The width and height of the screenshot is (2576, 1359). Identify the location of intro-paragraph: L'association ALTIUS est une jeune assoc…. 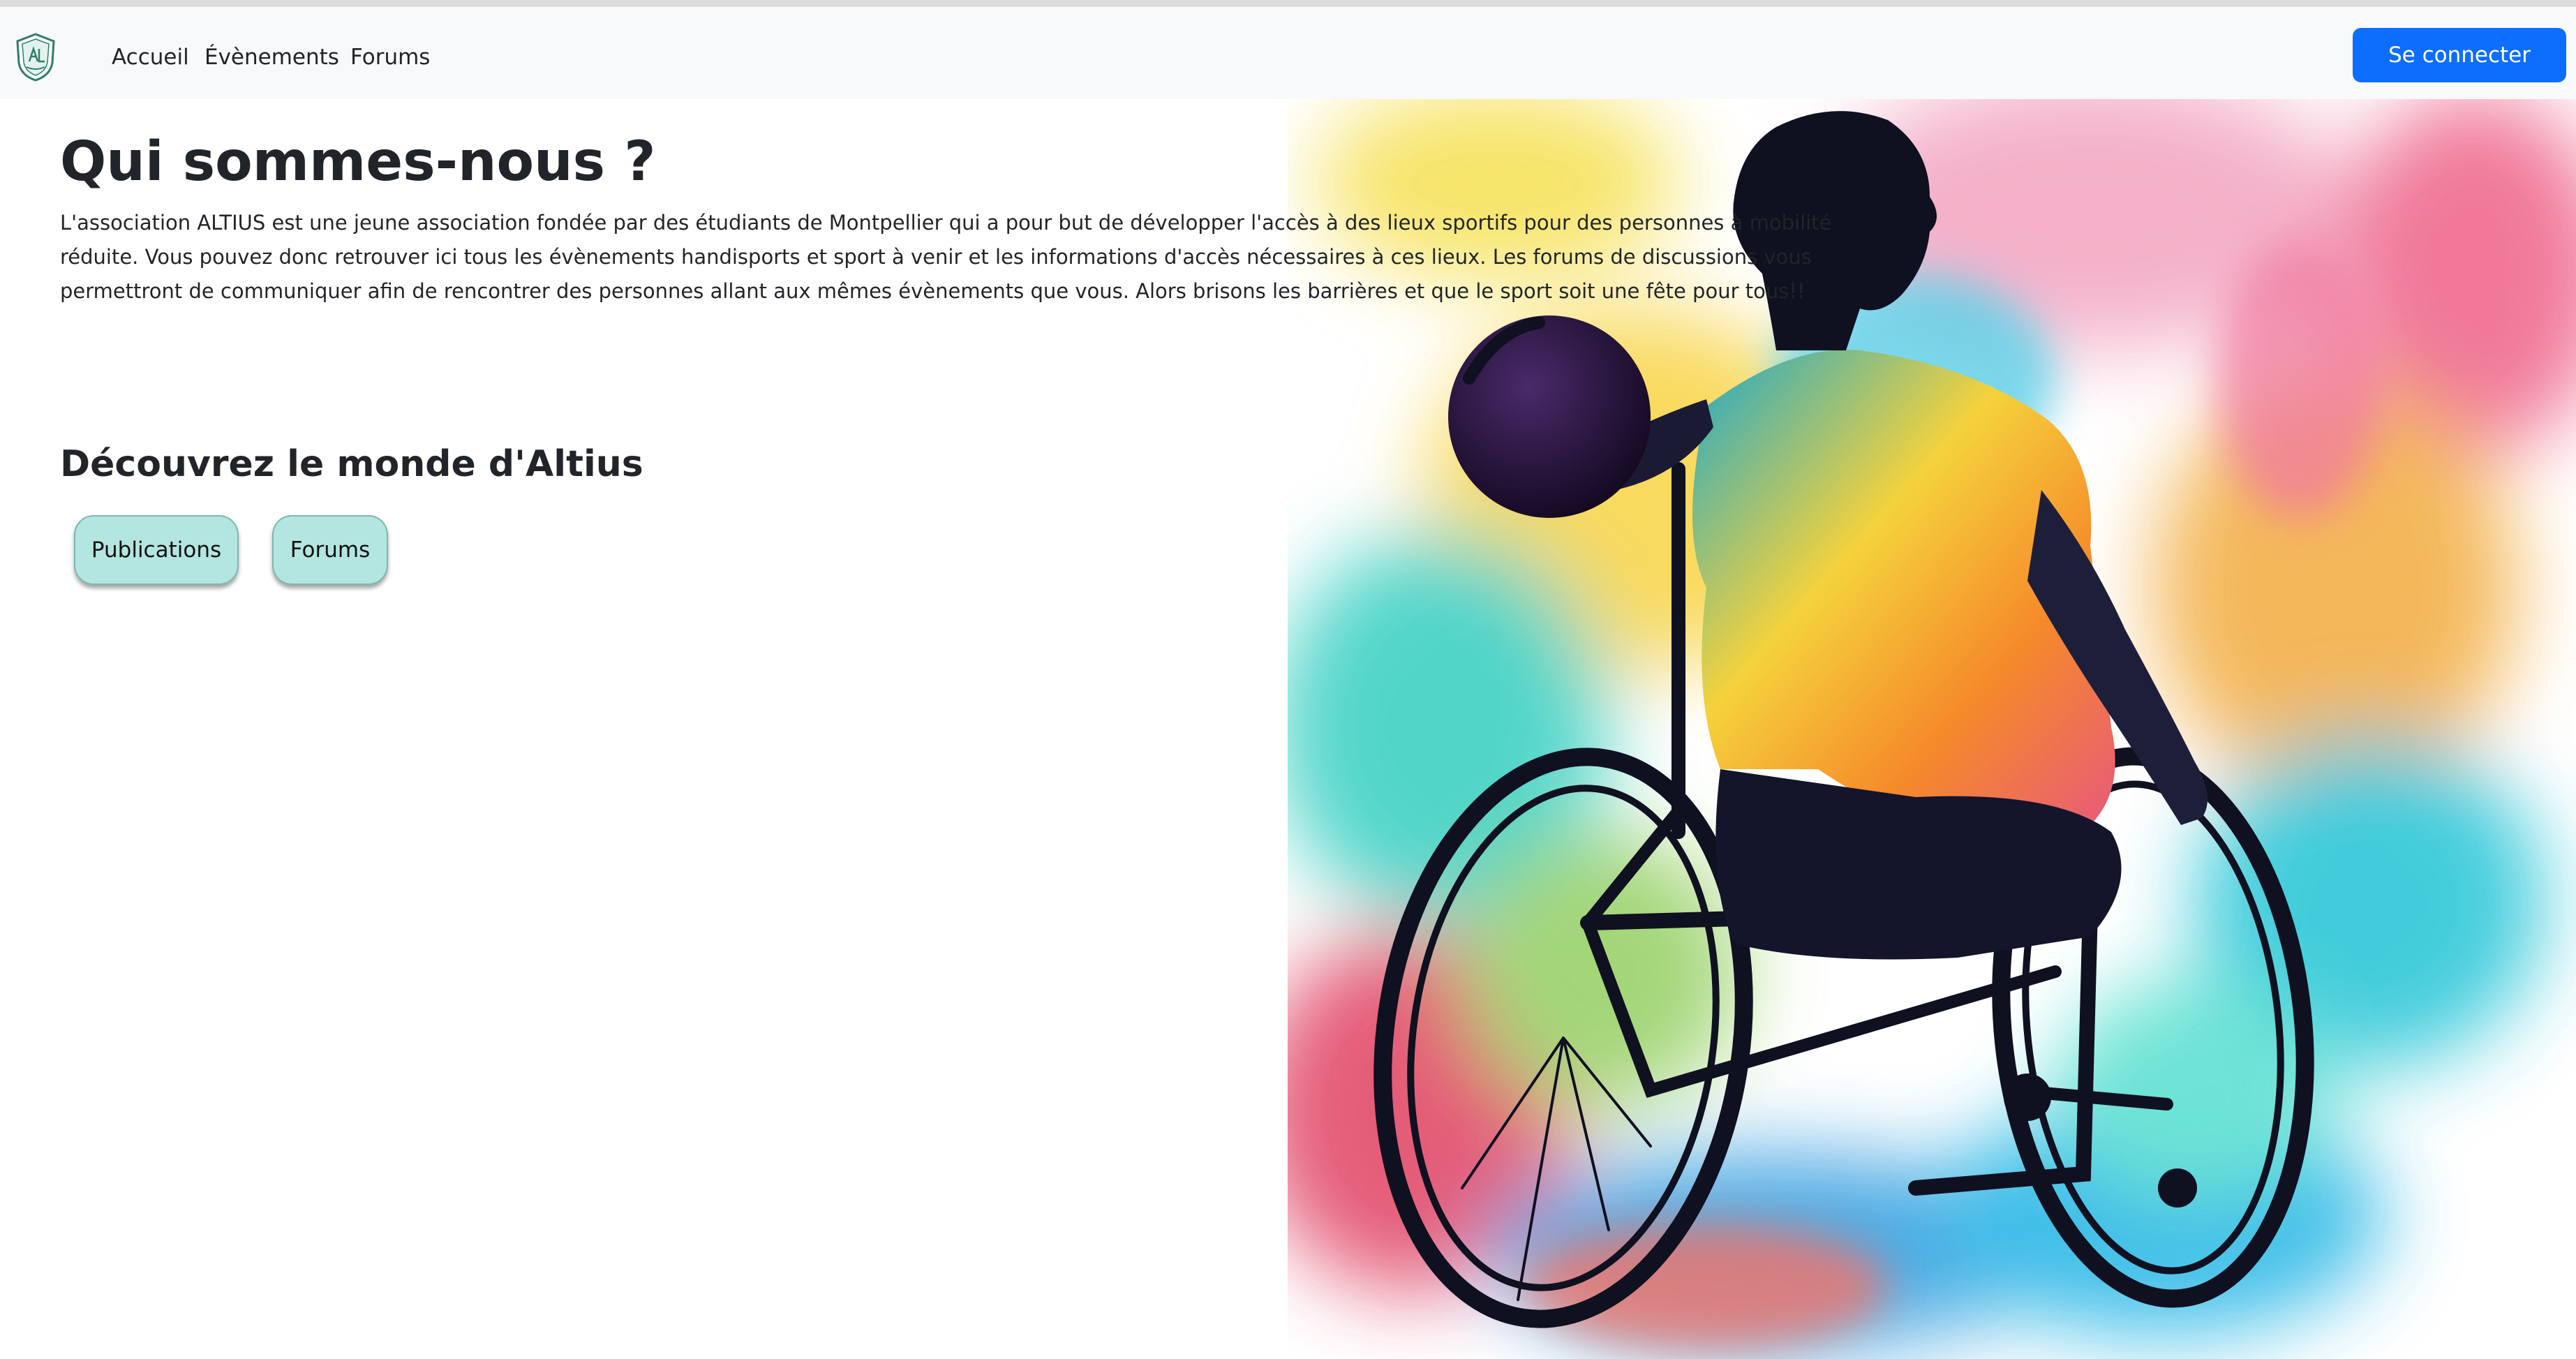
(946, 257).